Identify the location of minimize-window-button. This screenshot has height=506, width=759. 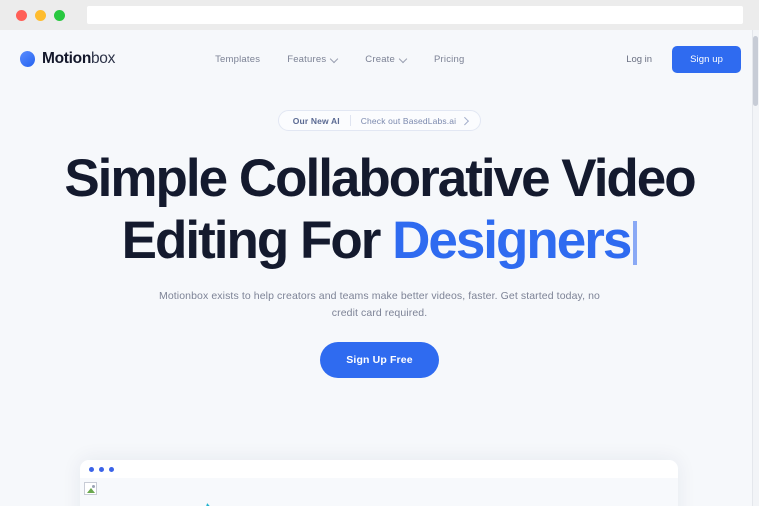
(40, 15).